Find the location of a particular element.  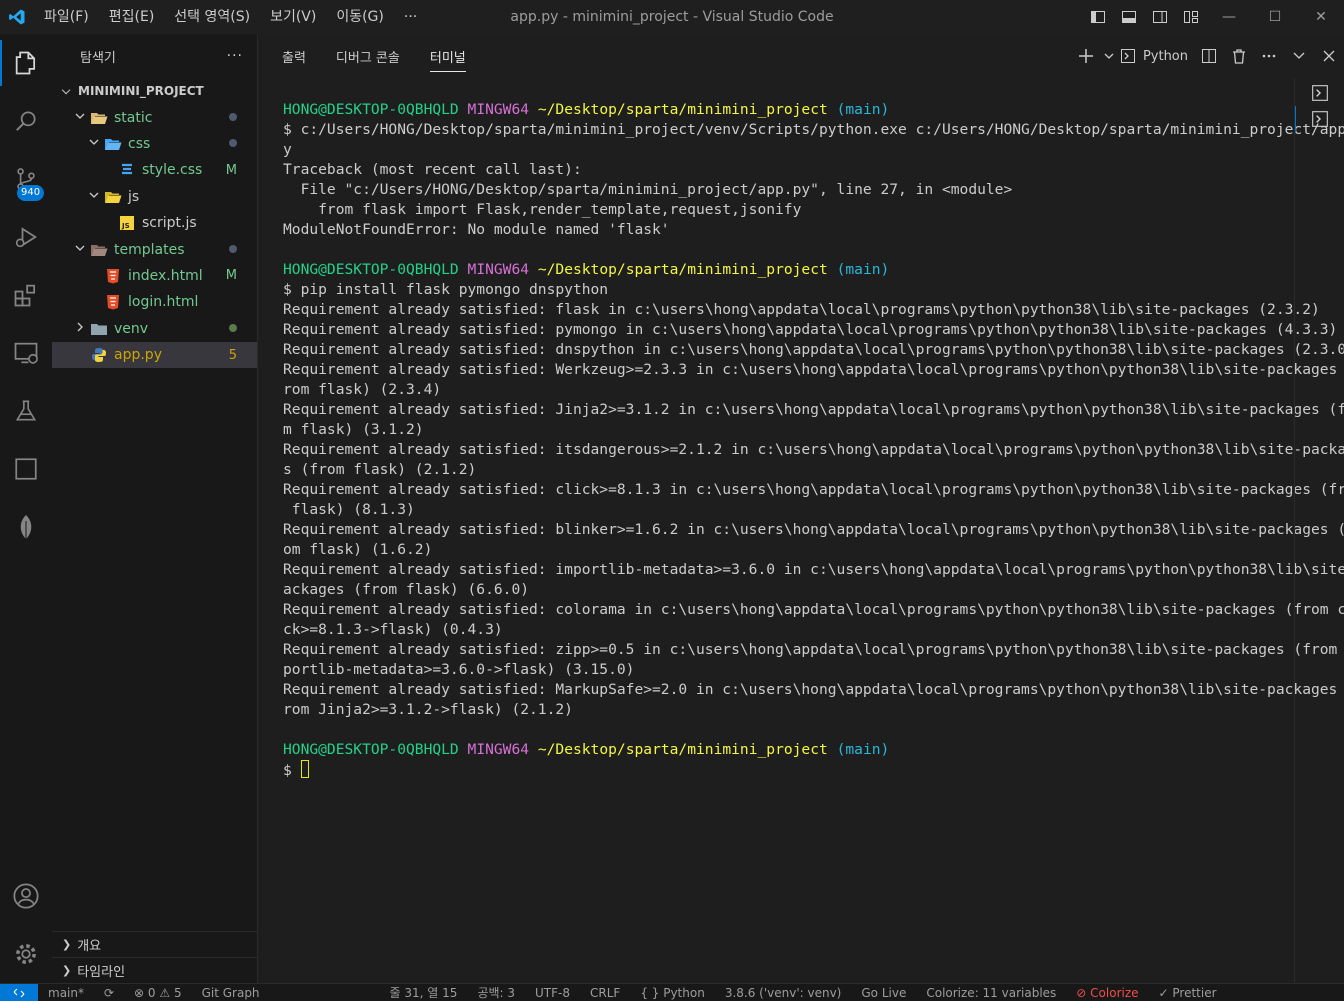

terminal-scrollbar is located at coordinates (1287, 530).